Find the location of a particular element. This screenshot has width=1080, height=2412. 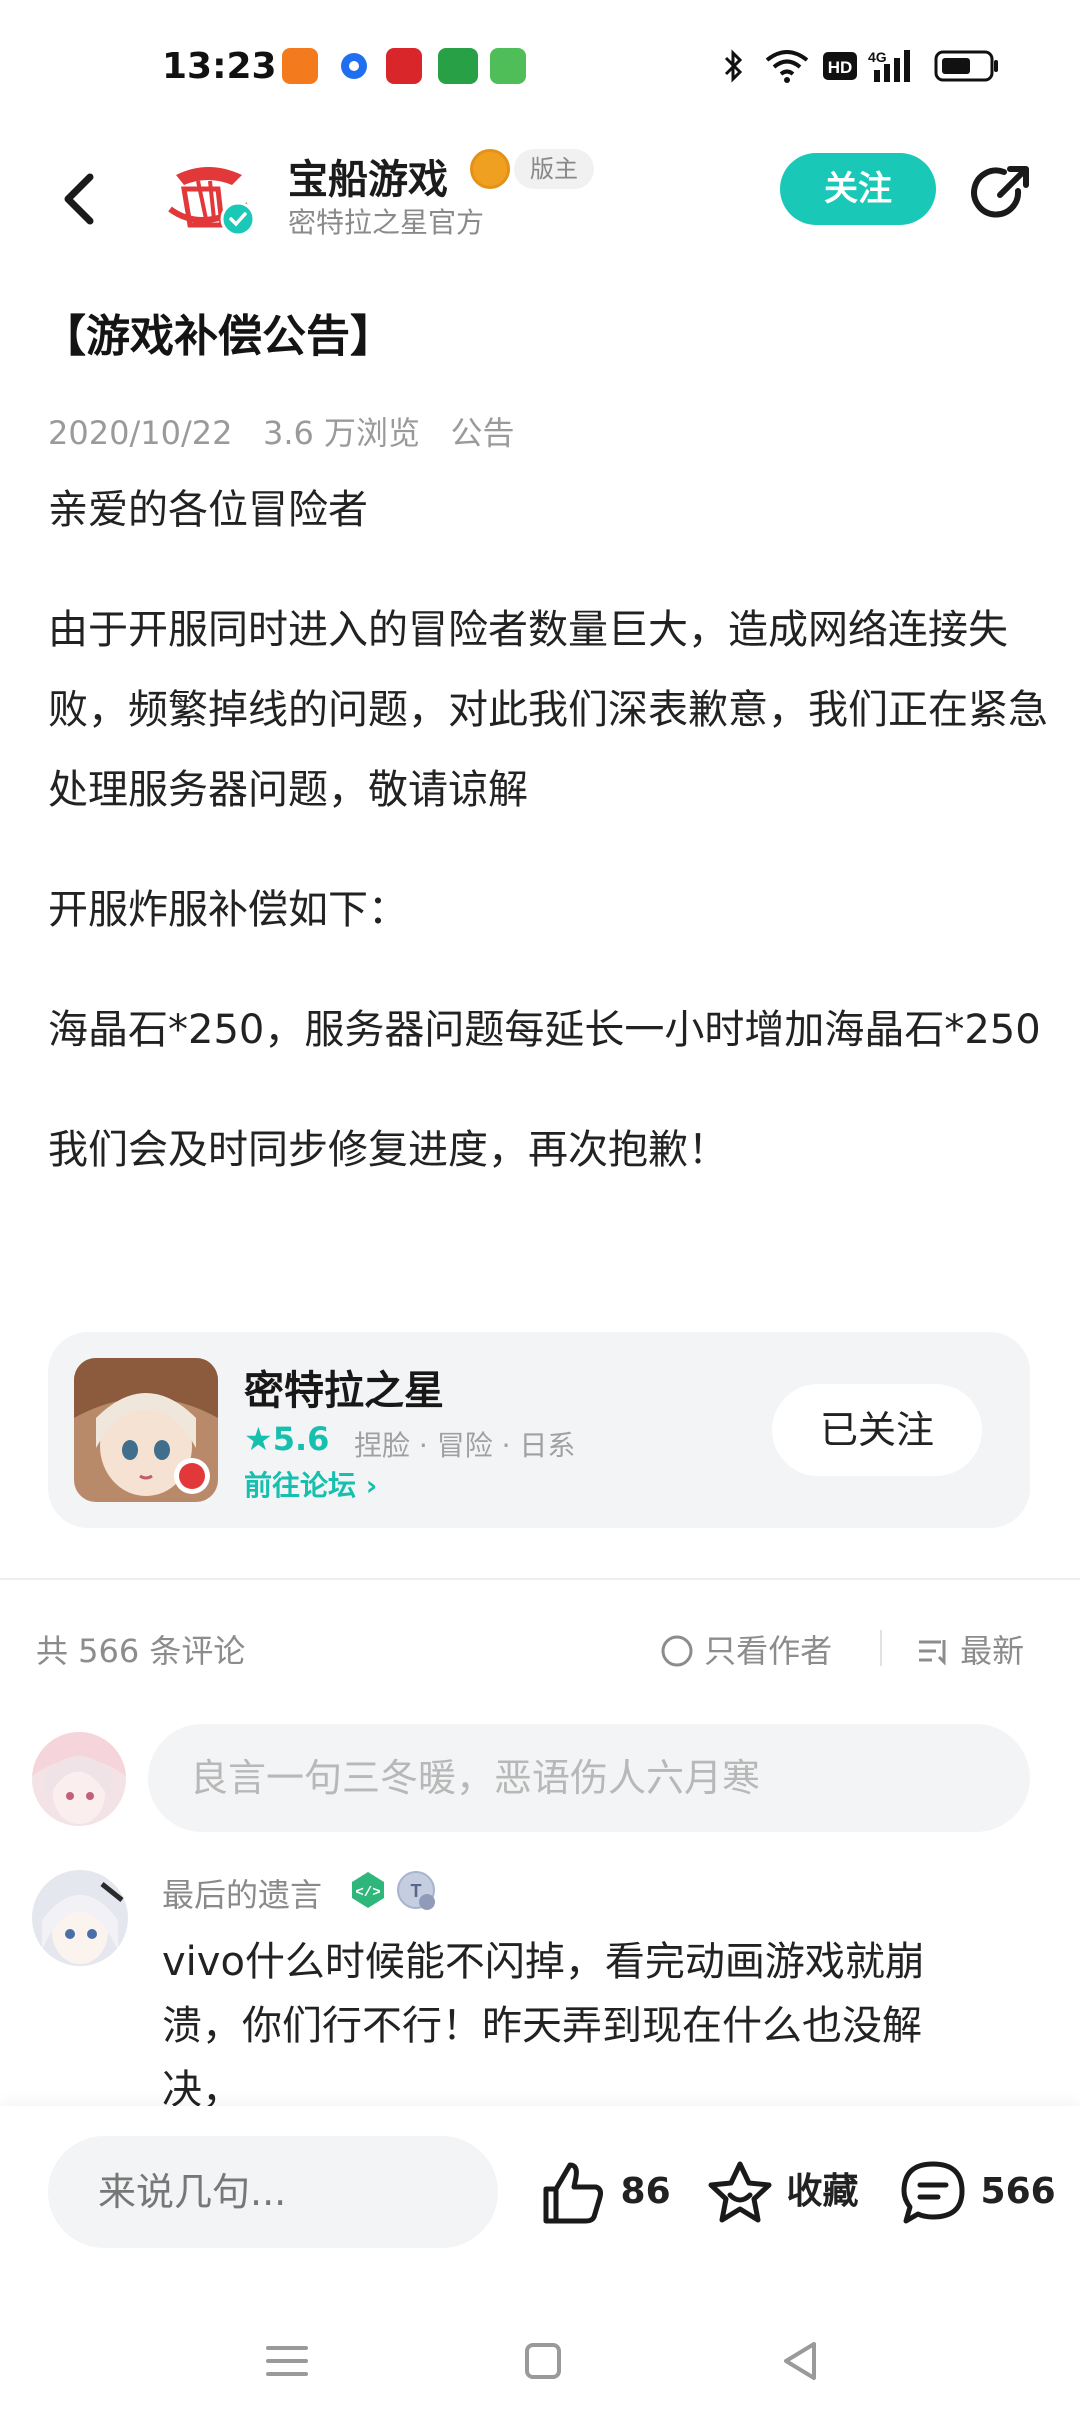

back-button is located at coordinates (82, 199).